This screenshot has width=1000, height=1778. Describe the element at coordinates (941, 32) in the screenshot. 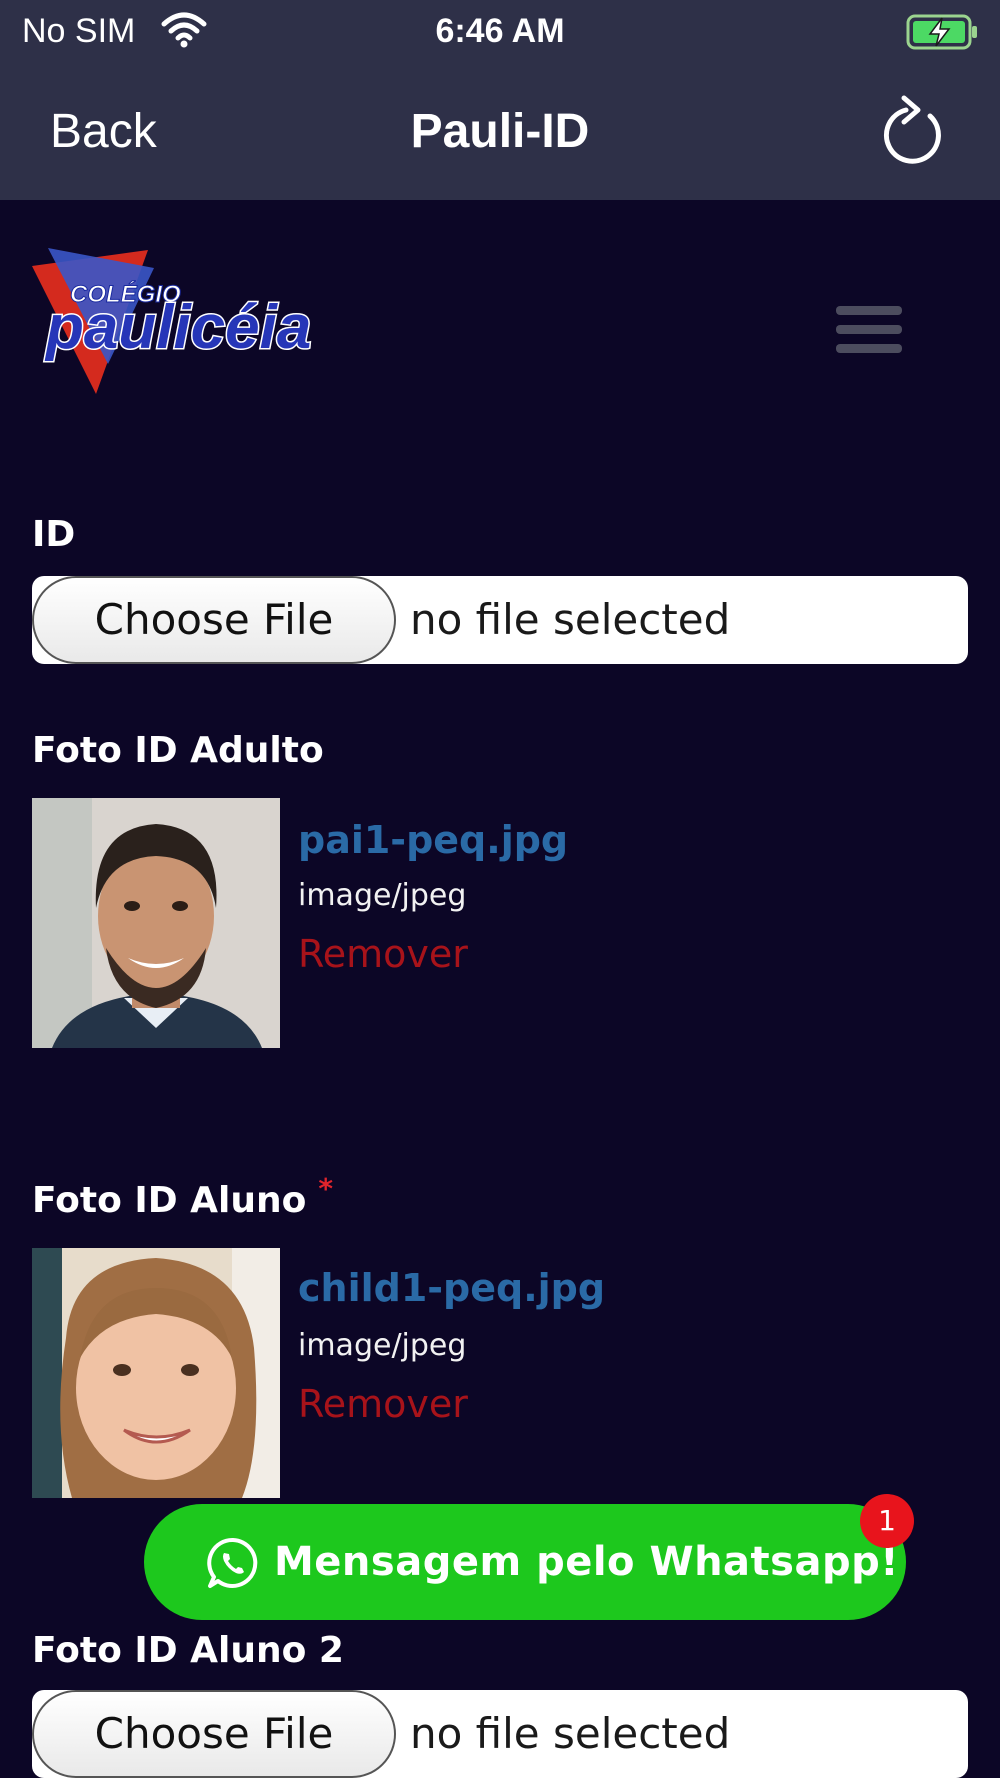

I see `battery-charging-icon` at that location.